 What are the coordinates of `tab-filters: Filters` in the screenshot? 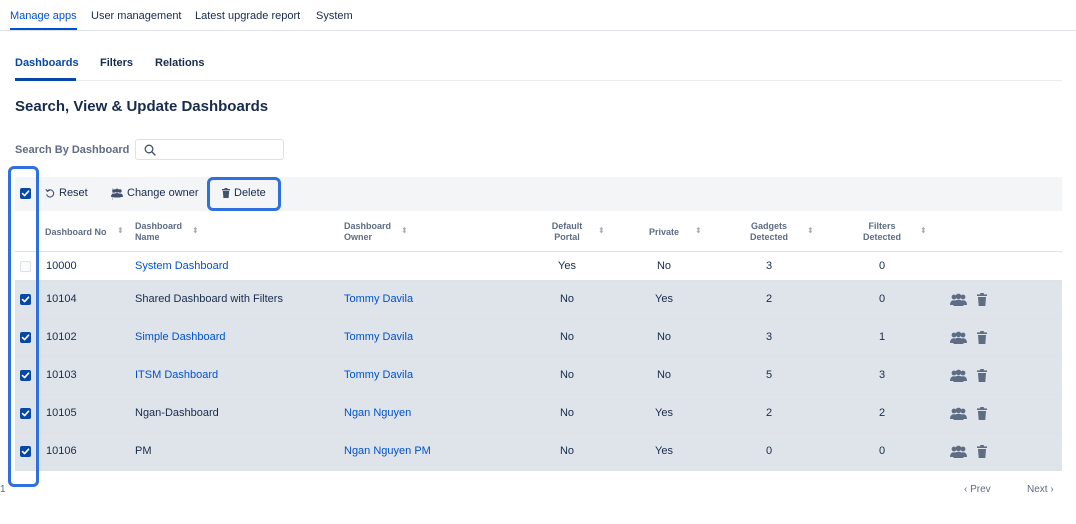 It's located at (116, 63).